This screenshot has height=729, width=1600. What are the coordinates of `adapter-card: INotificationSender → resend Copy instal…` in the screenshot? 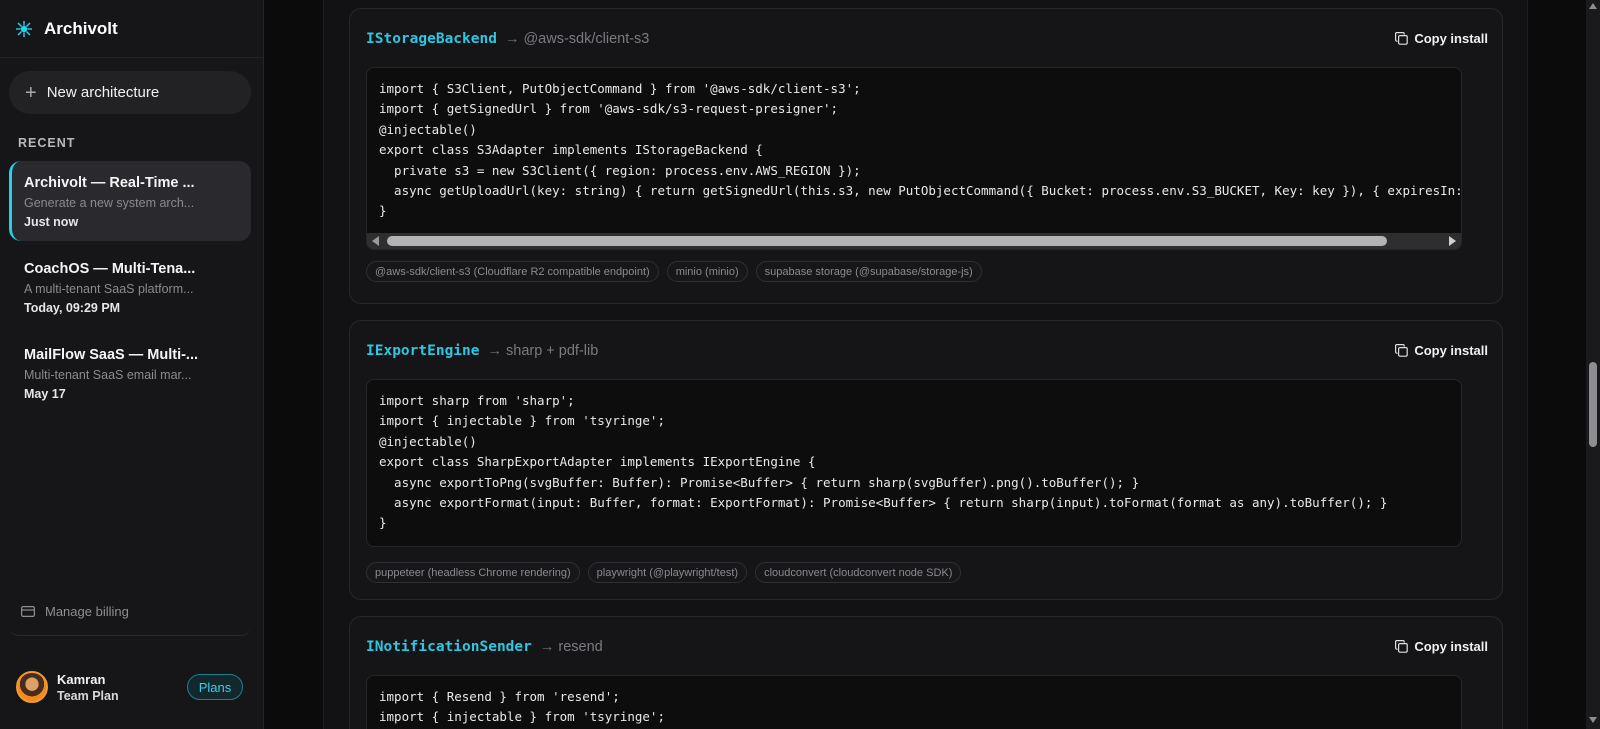 It's located at (926, 672).